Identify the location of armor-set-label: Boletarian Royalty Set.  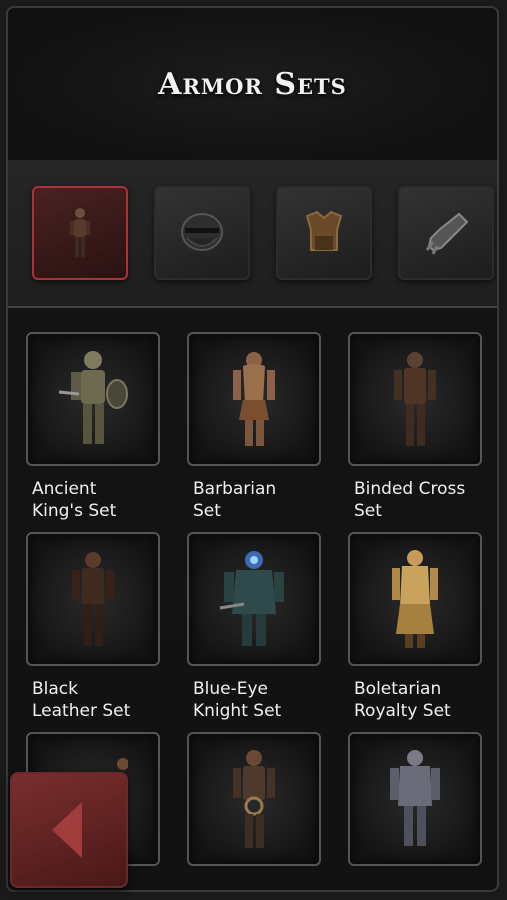
(402, 700).